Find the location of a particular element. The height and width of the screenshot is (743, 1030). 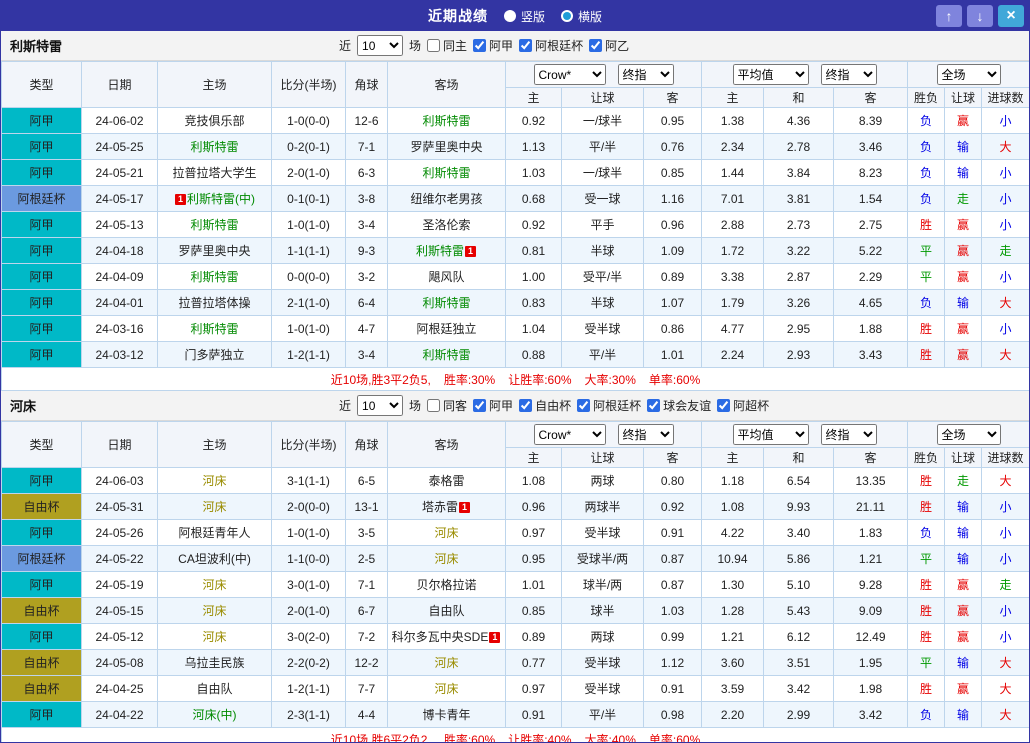

match-date: 24-04-22 is located at coordinates (119, 714).